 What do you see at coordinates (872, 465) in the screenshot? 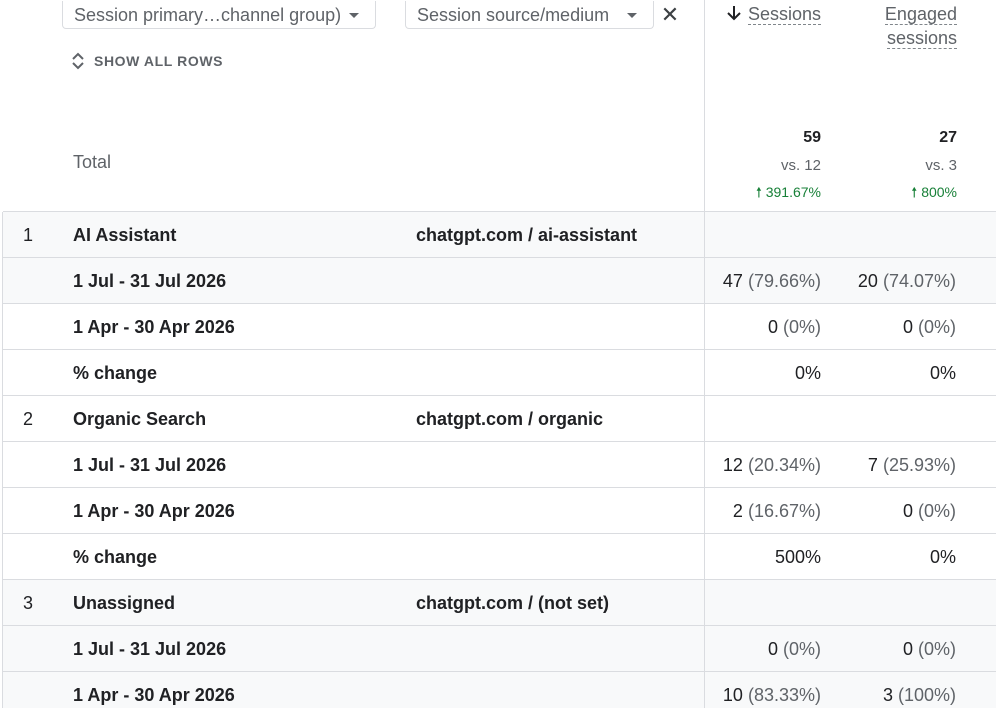
I see `engaged-value: 7` at bounding box center [872, 465].